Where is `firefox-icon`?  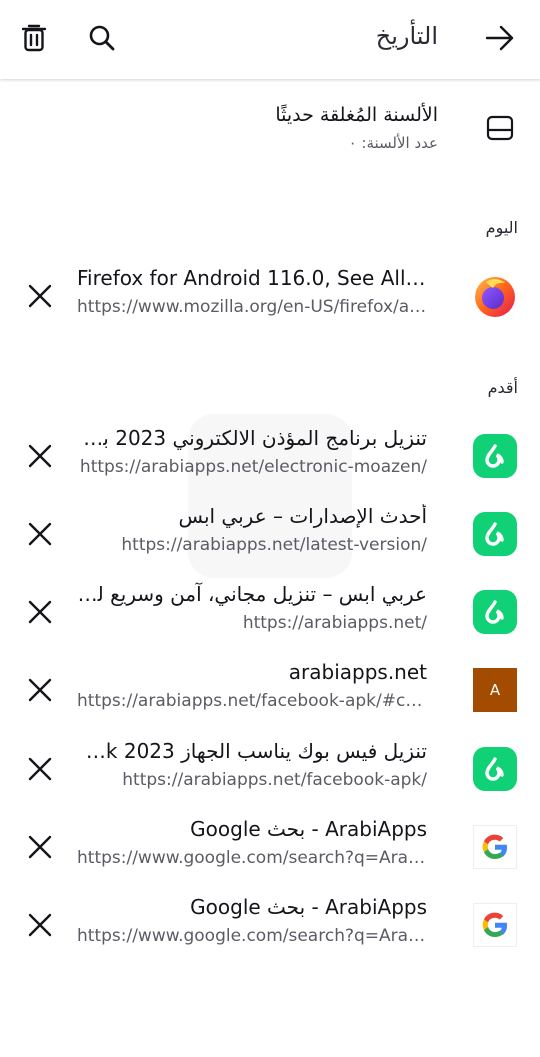 firefox-icon is located at coordinates (495, 296).